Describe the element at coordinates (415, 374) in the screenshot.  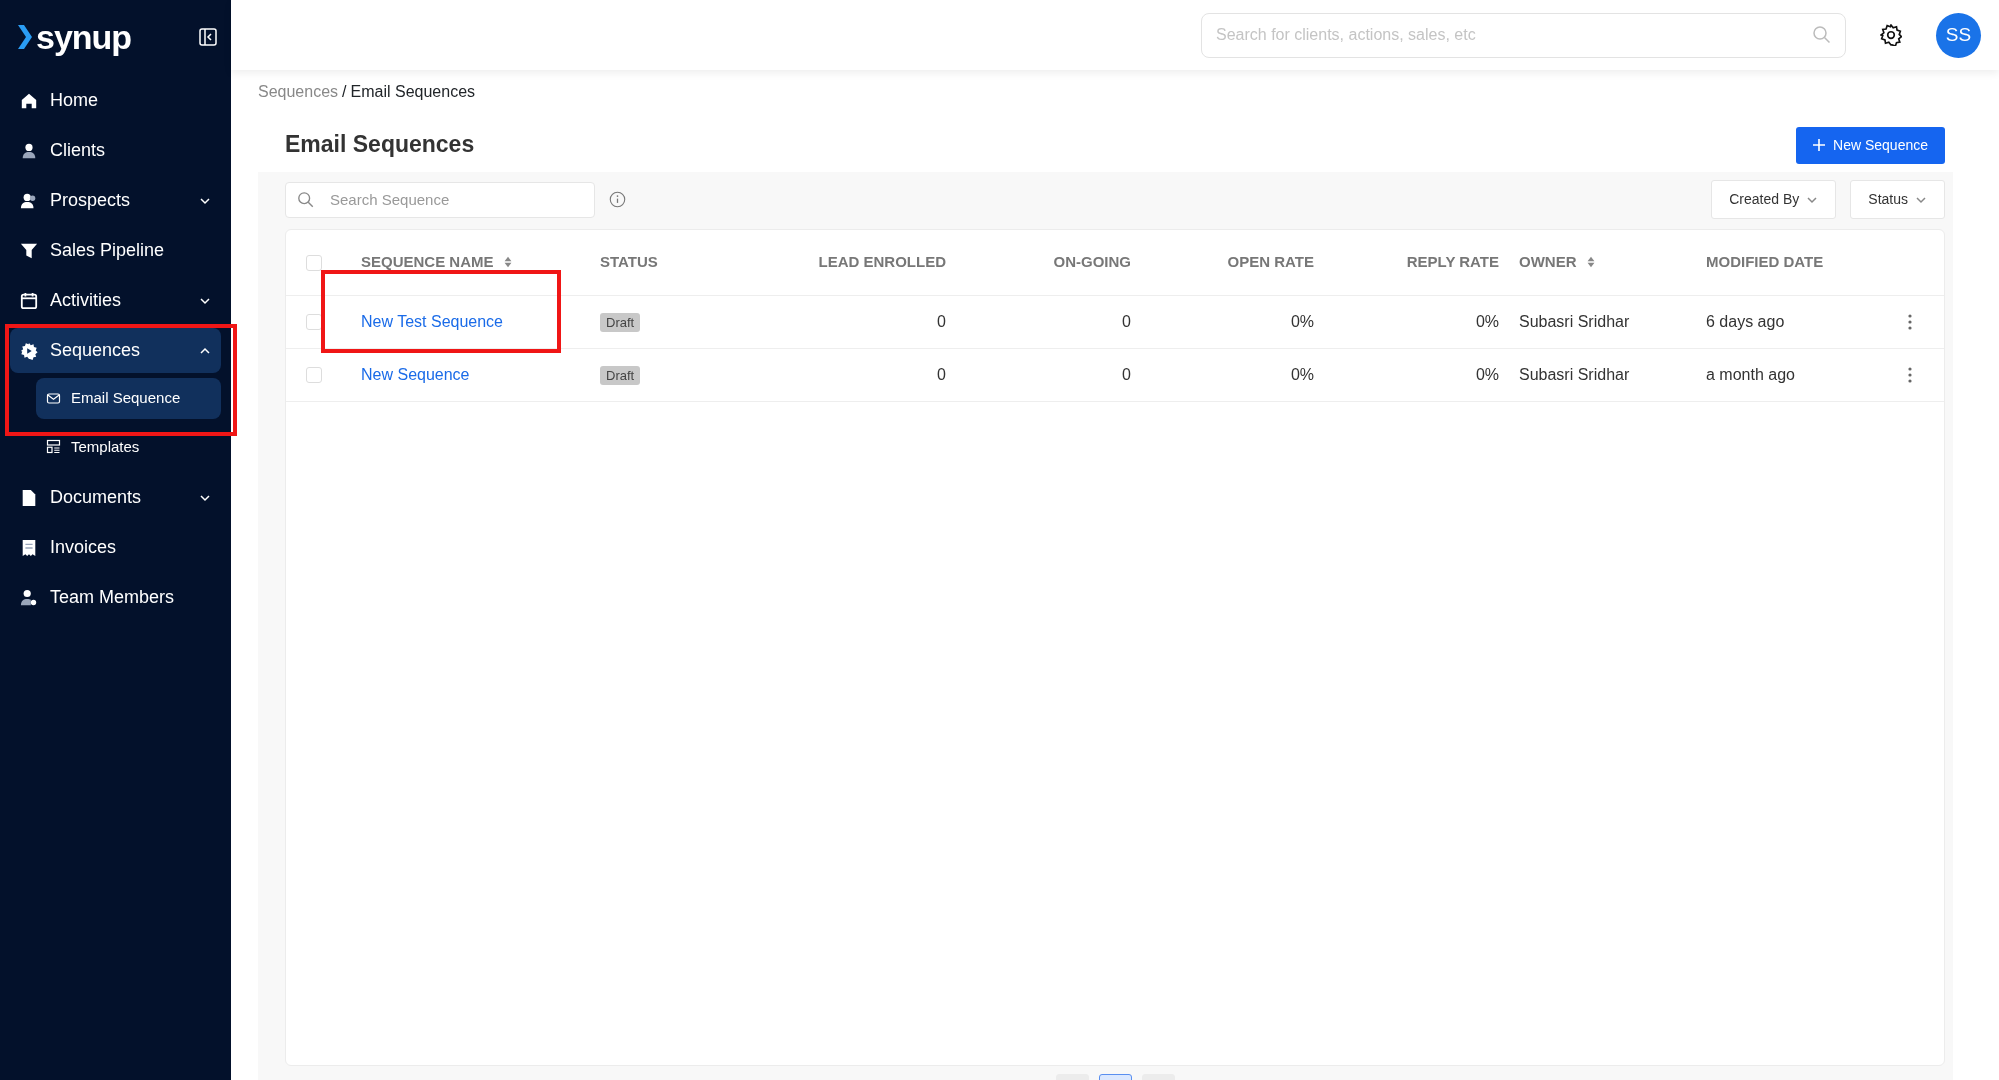
I see `sequence-link: New Sequence` at that location.